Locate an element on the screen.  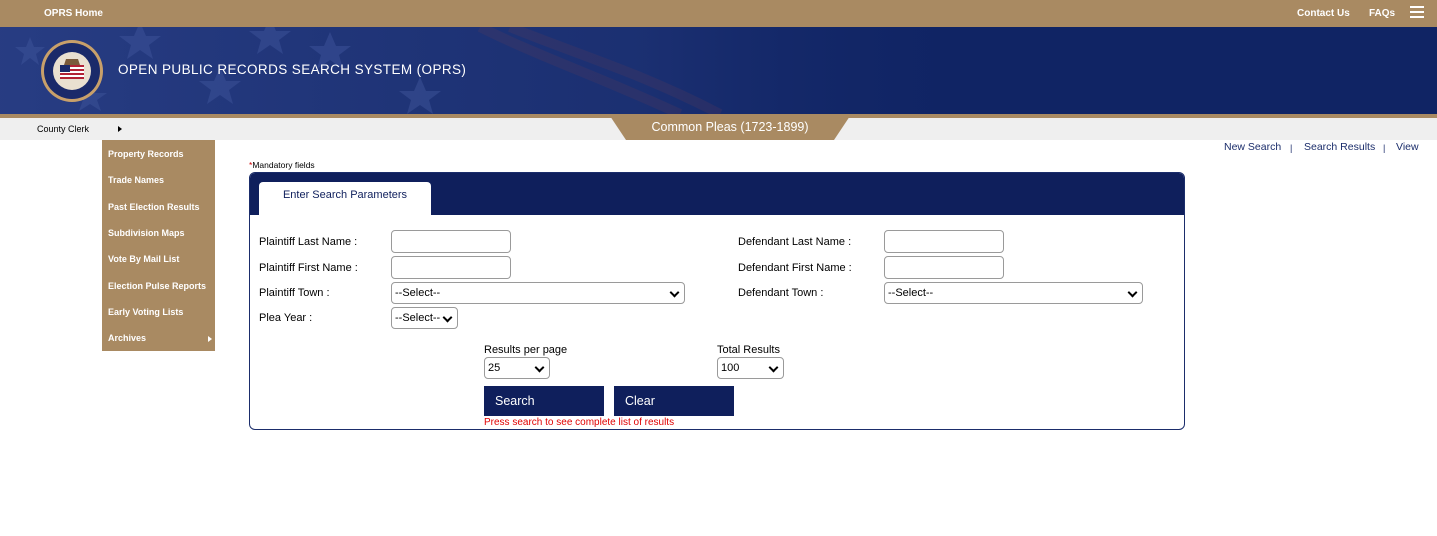
plaintiff-first-name-label: Plaintiff First Name : is located at coordinates (308, 268).